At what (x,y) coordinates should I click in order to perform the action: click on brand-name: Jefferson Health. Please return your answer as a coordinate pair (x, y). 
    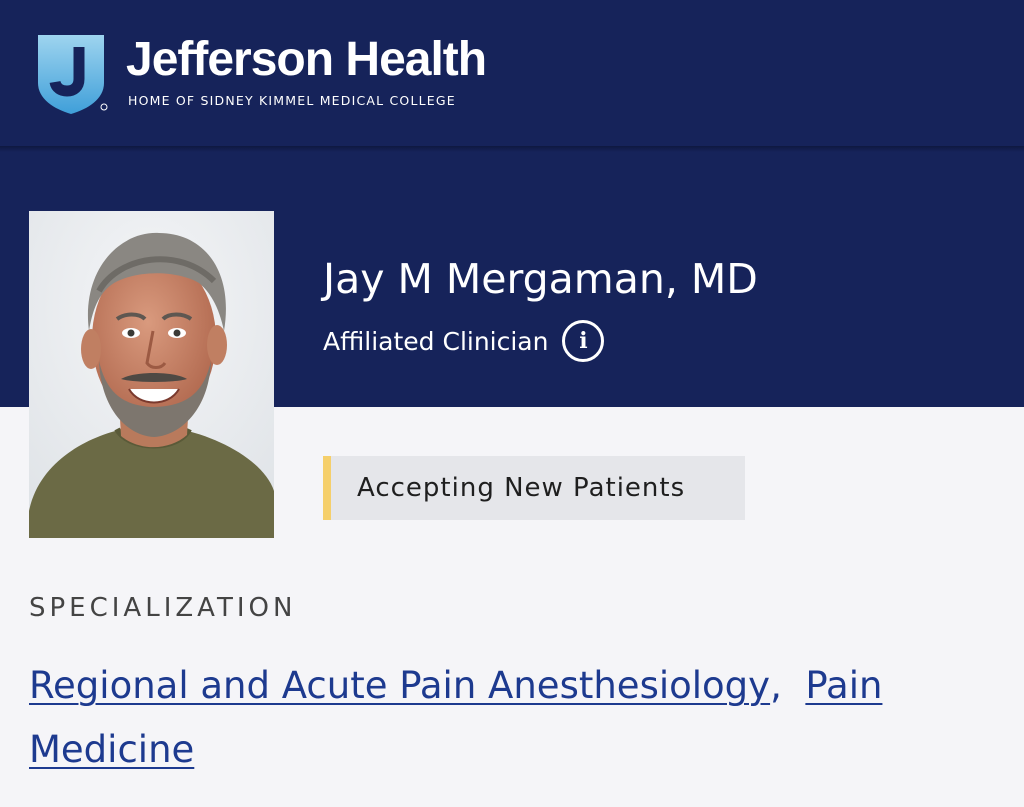
    Looking at the image, I should click on (306, 59).